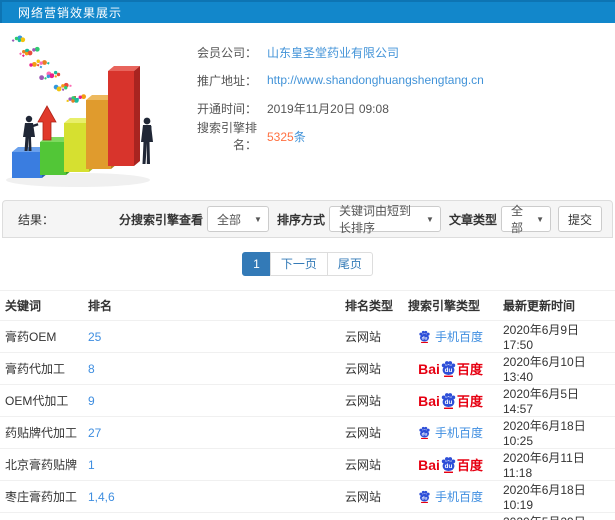 This screenshot has height=520, width=615. Describe the element at coordinates (211, 464) in the screenshot. I see `rank-cell: 1` at that location.